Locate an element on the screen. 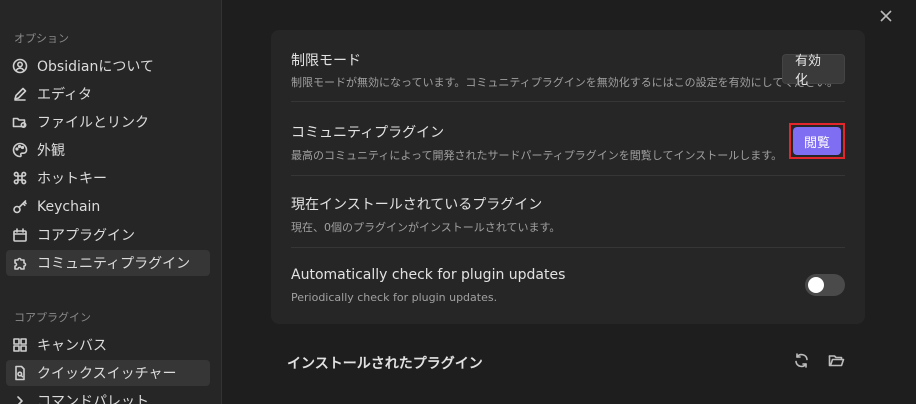 The width and height of the screenshot is (916, 404). reload-plugins-button is located at coordinates (801, 360).